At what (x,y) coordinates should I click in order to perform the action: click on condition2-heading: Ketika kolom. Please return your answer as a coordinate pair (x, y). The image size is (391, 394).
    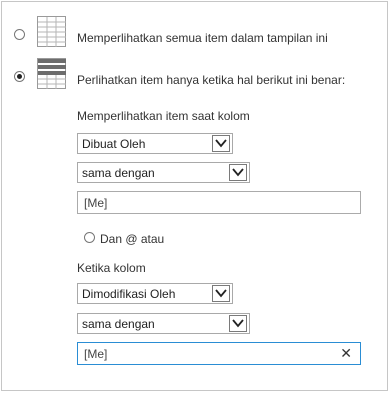
    Looking at the image, I should click on (111, 268).